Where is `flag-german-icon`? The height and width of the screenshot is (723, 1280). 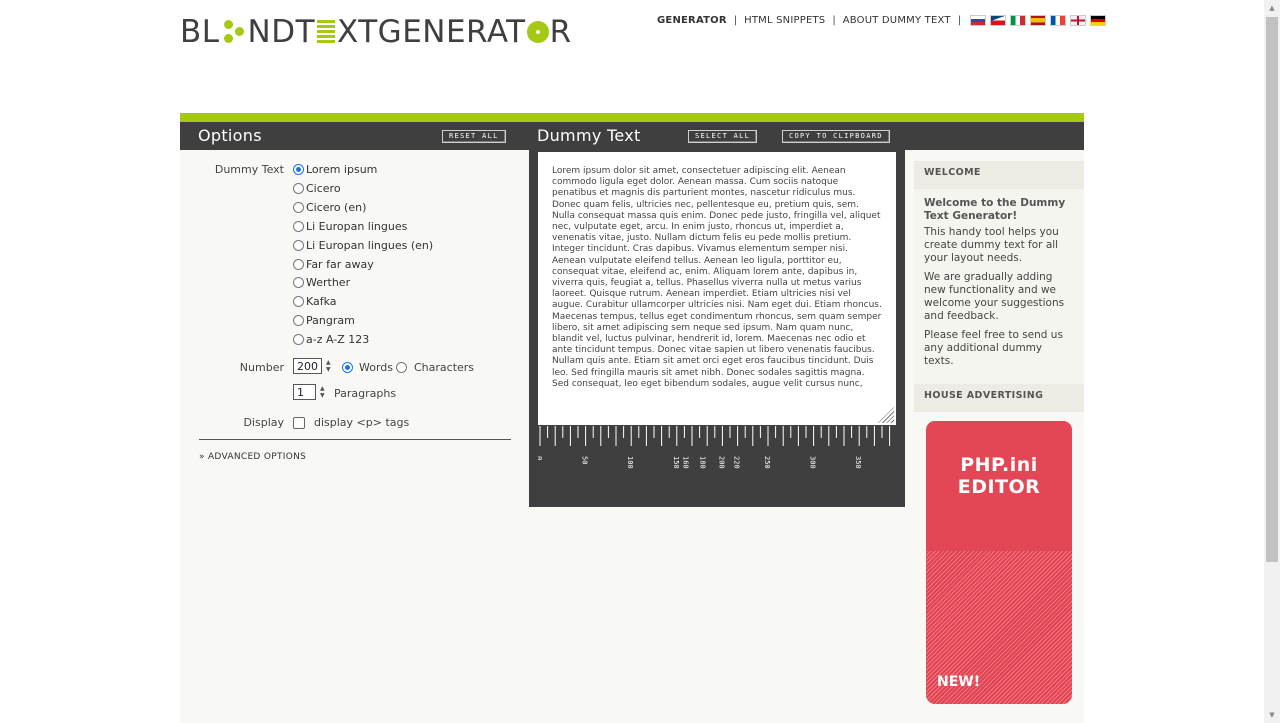 flag-german-icon is located at coordinates (1098, 20).